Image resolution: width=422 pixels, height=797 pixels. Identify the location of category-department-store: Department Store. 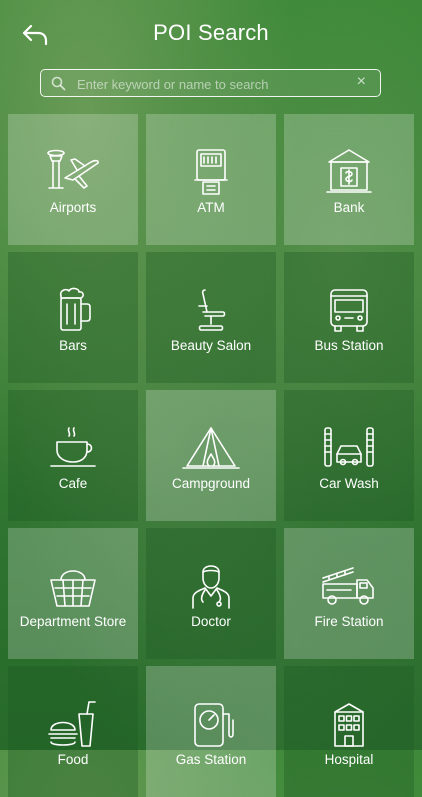
(73, 593).